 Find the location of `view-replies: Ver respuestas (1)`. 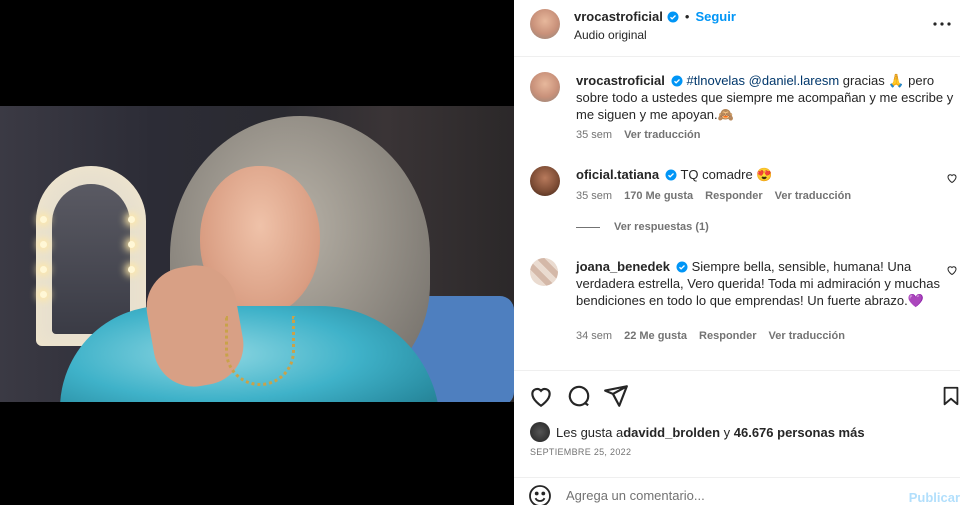

view-replies: Ver respuestas (1) is located at coordinates (642, 227).